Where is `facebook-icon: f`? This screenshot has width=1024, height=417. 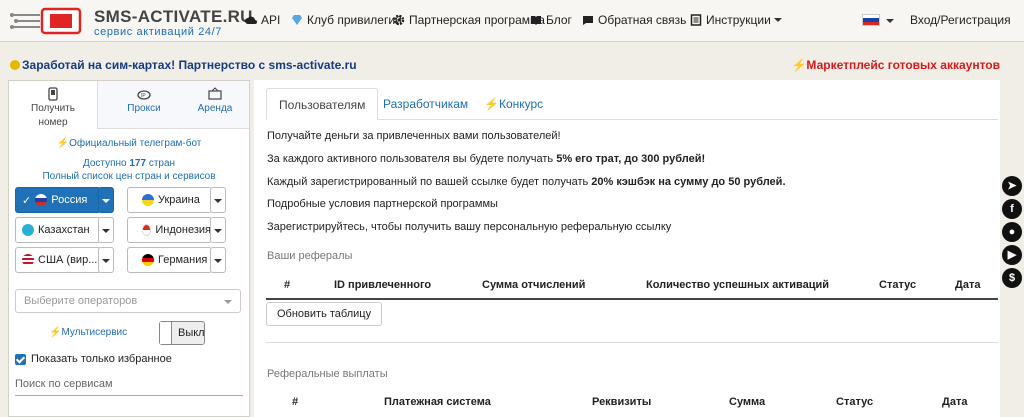 facebook-icon: f is located at coordinates (1012, 209).